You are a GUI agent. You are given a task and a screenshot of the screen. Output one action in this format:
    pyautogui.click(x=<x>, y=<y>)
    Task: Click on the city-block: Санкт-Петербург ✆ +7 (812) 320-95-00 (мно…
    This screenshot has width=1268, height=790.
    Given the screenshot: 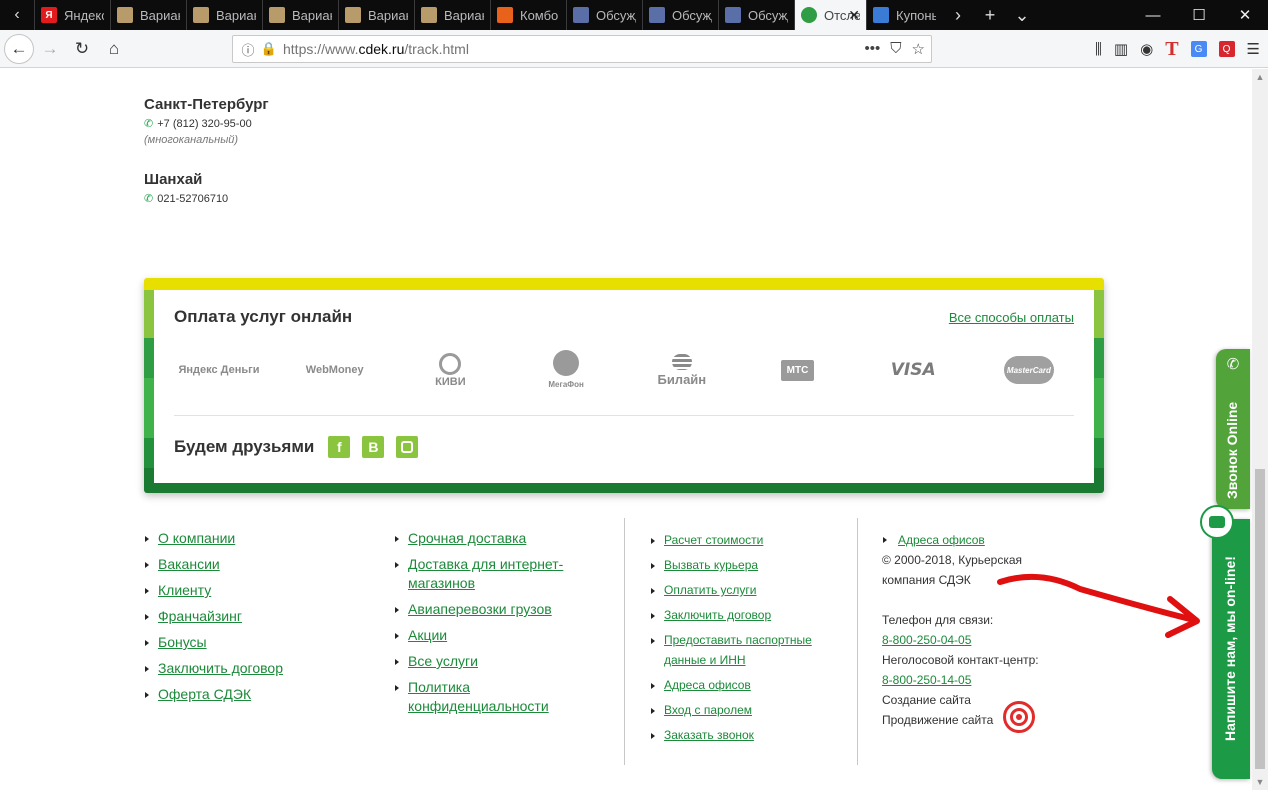 What is the action you would take?
    pyautogui.click(x=206, y=121)
    